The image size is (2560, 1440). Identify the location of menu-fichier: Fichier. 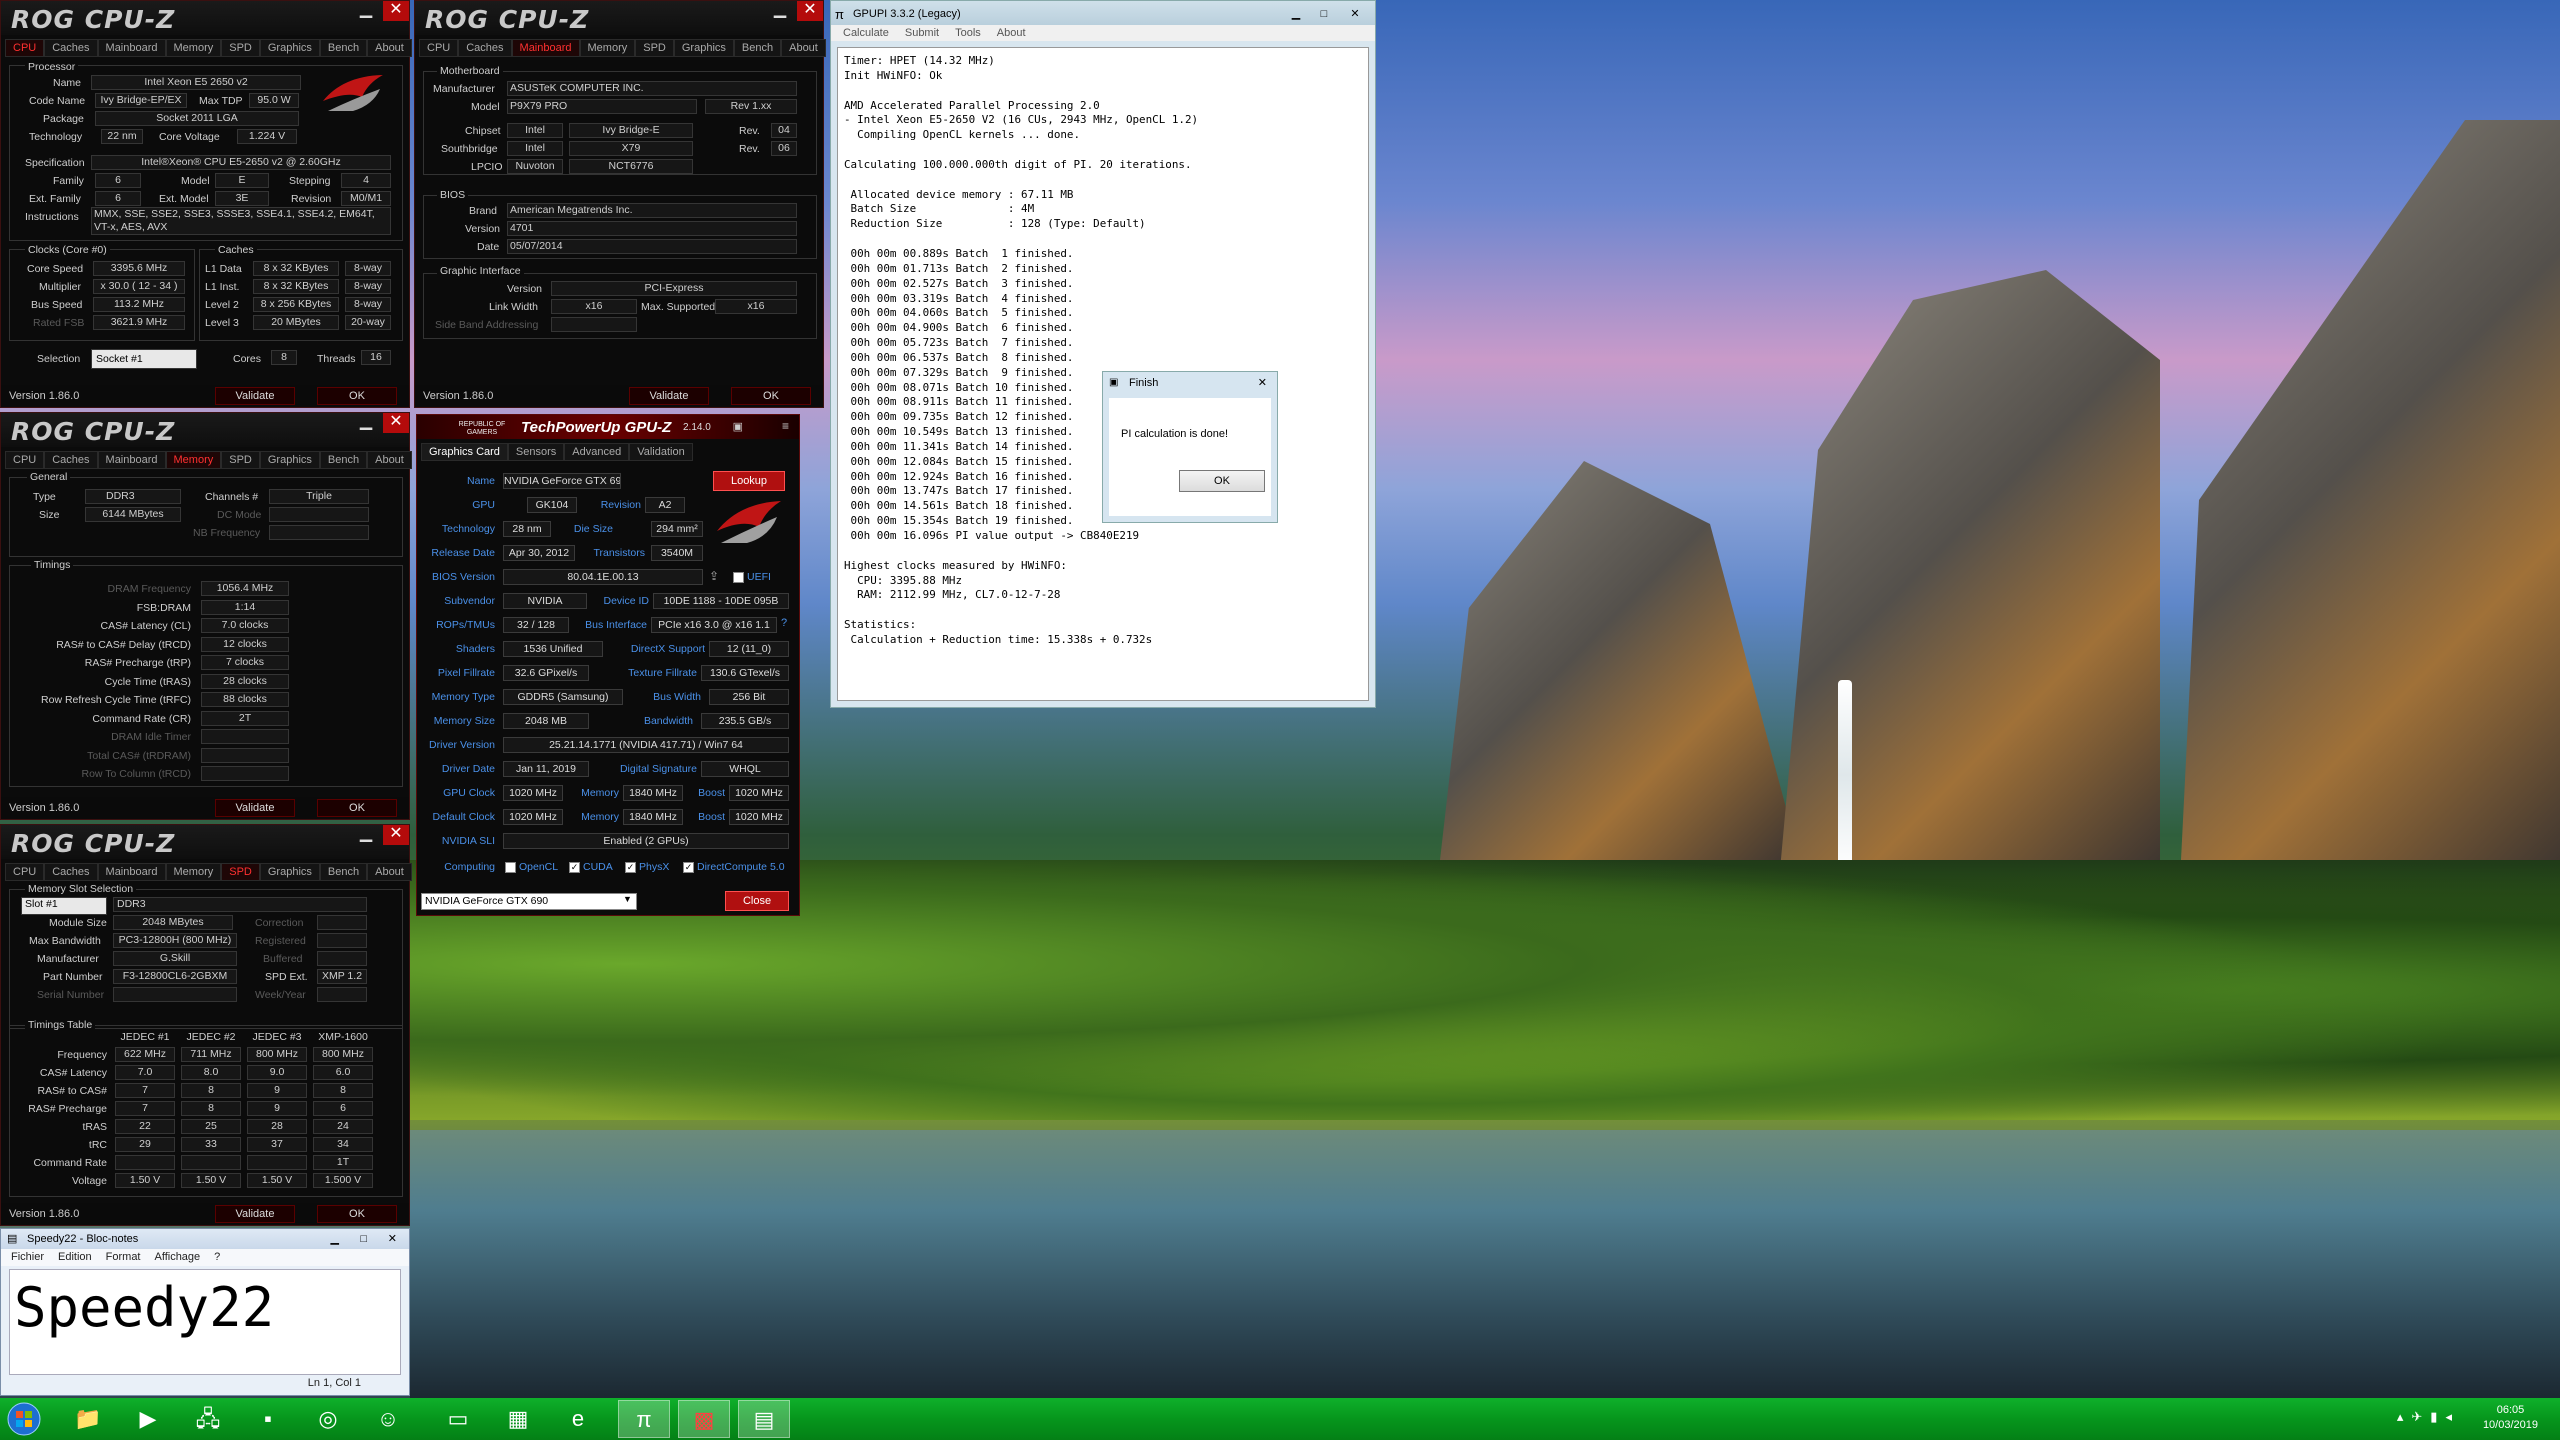
(27, 1257).